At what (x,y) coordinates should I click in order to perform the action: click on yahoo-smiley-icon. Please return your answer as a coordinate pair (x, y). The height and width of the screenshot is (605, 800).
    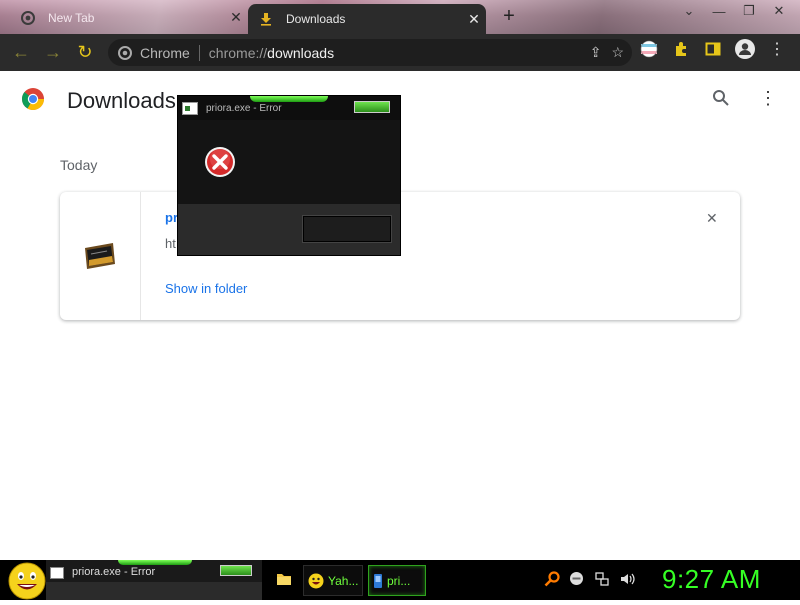
    Looking at the image, I should click on (316, 581).